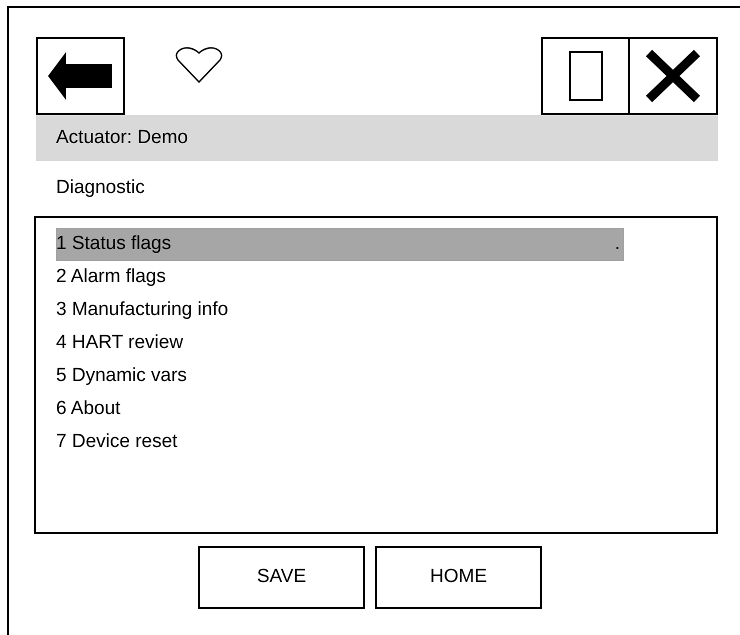 This screenshot has height=635, width=740. I want to click on device-title: Actuator: Demo, so click(122, 138).